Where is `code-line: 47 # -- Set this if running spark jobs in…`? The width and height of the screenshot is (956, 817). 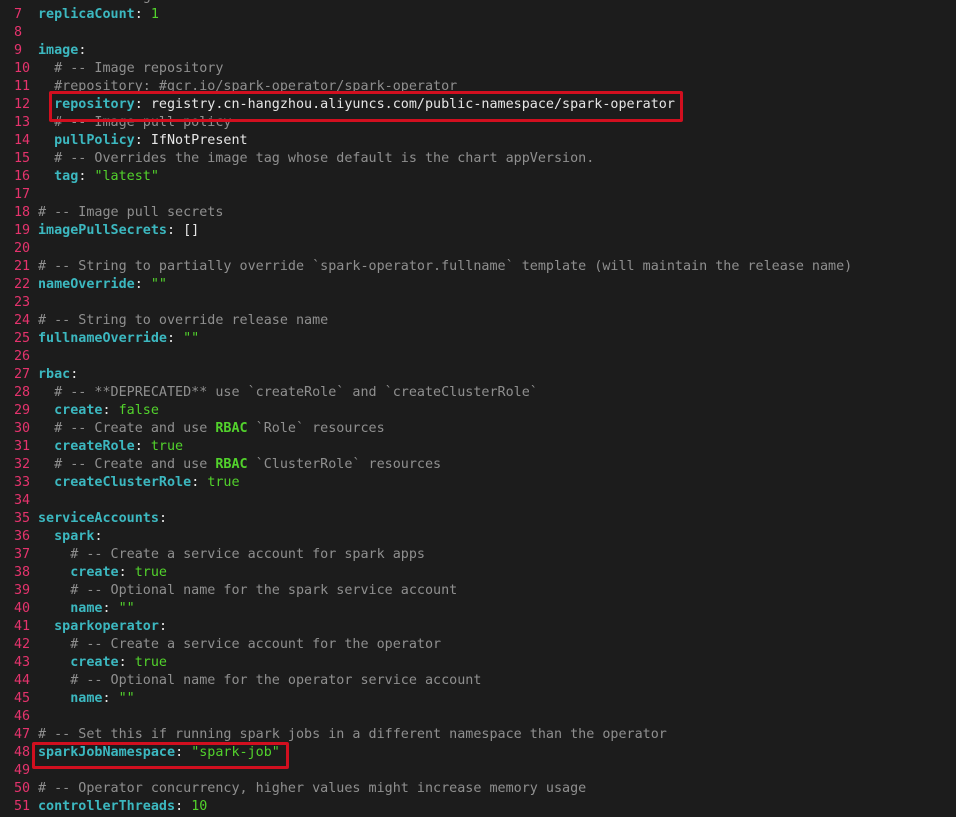
code-line: 47 # -- Set this if running spark jobs in… is located at coordinates (478, 735).